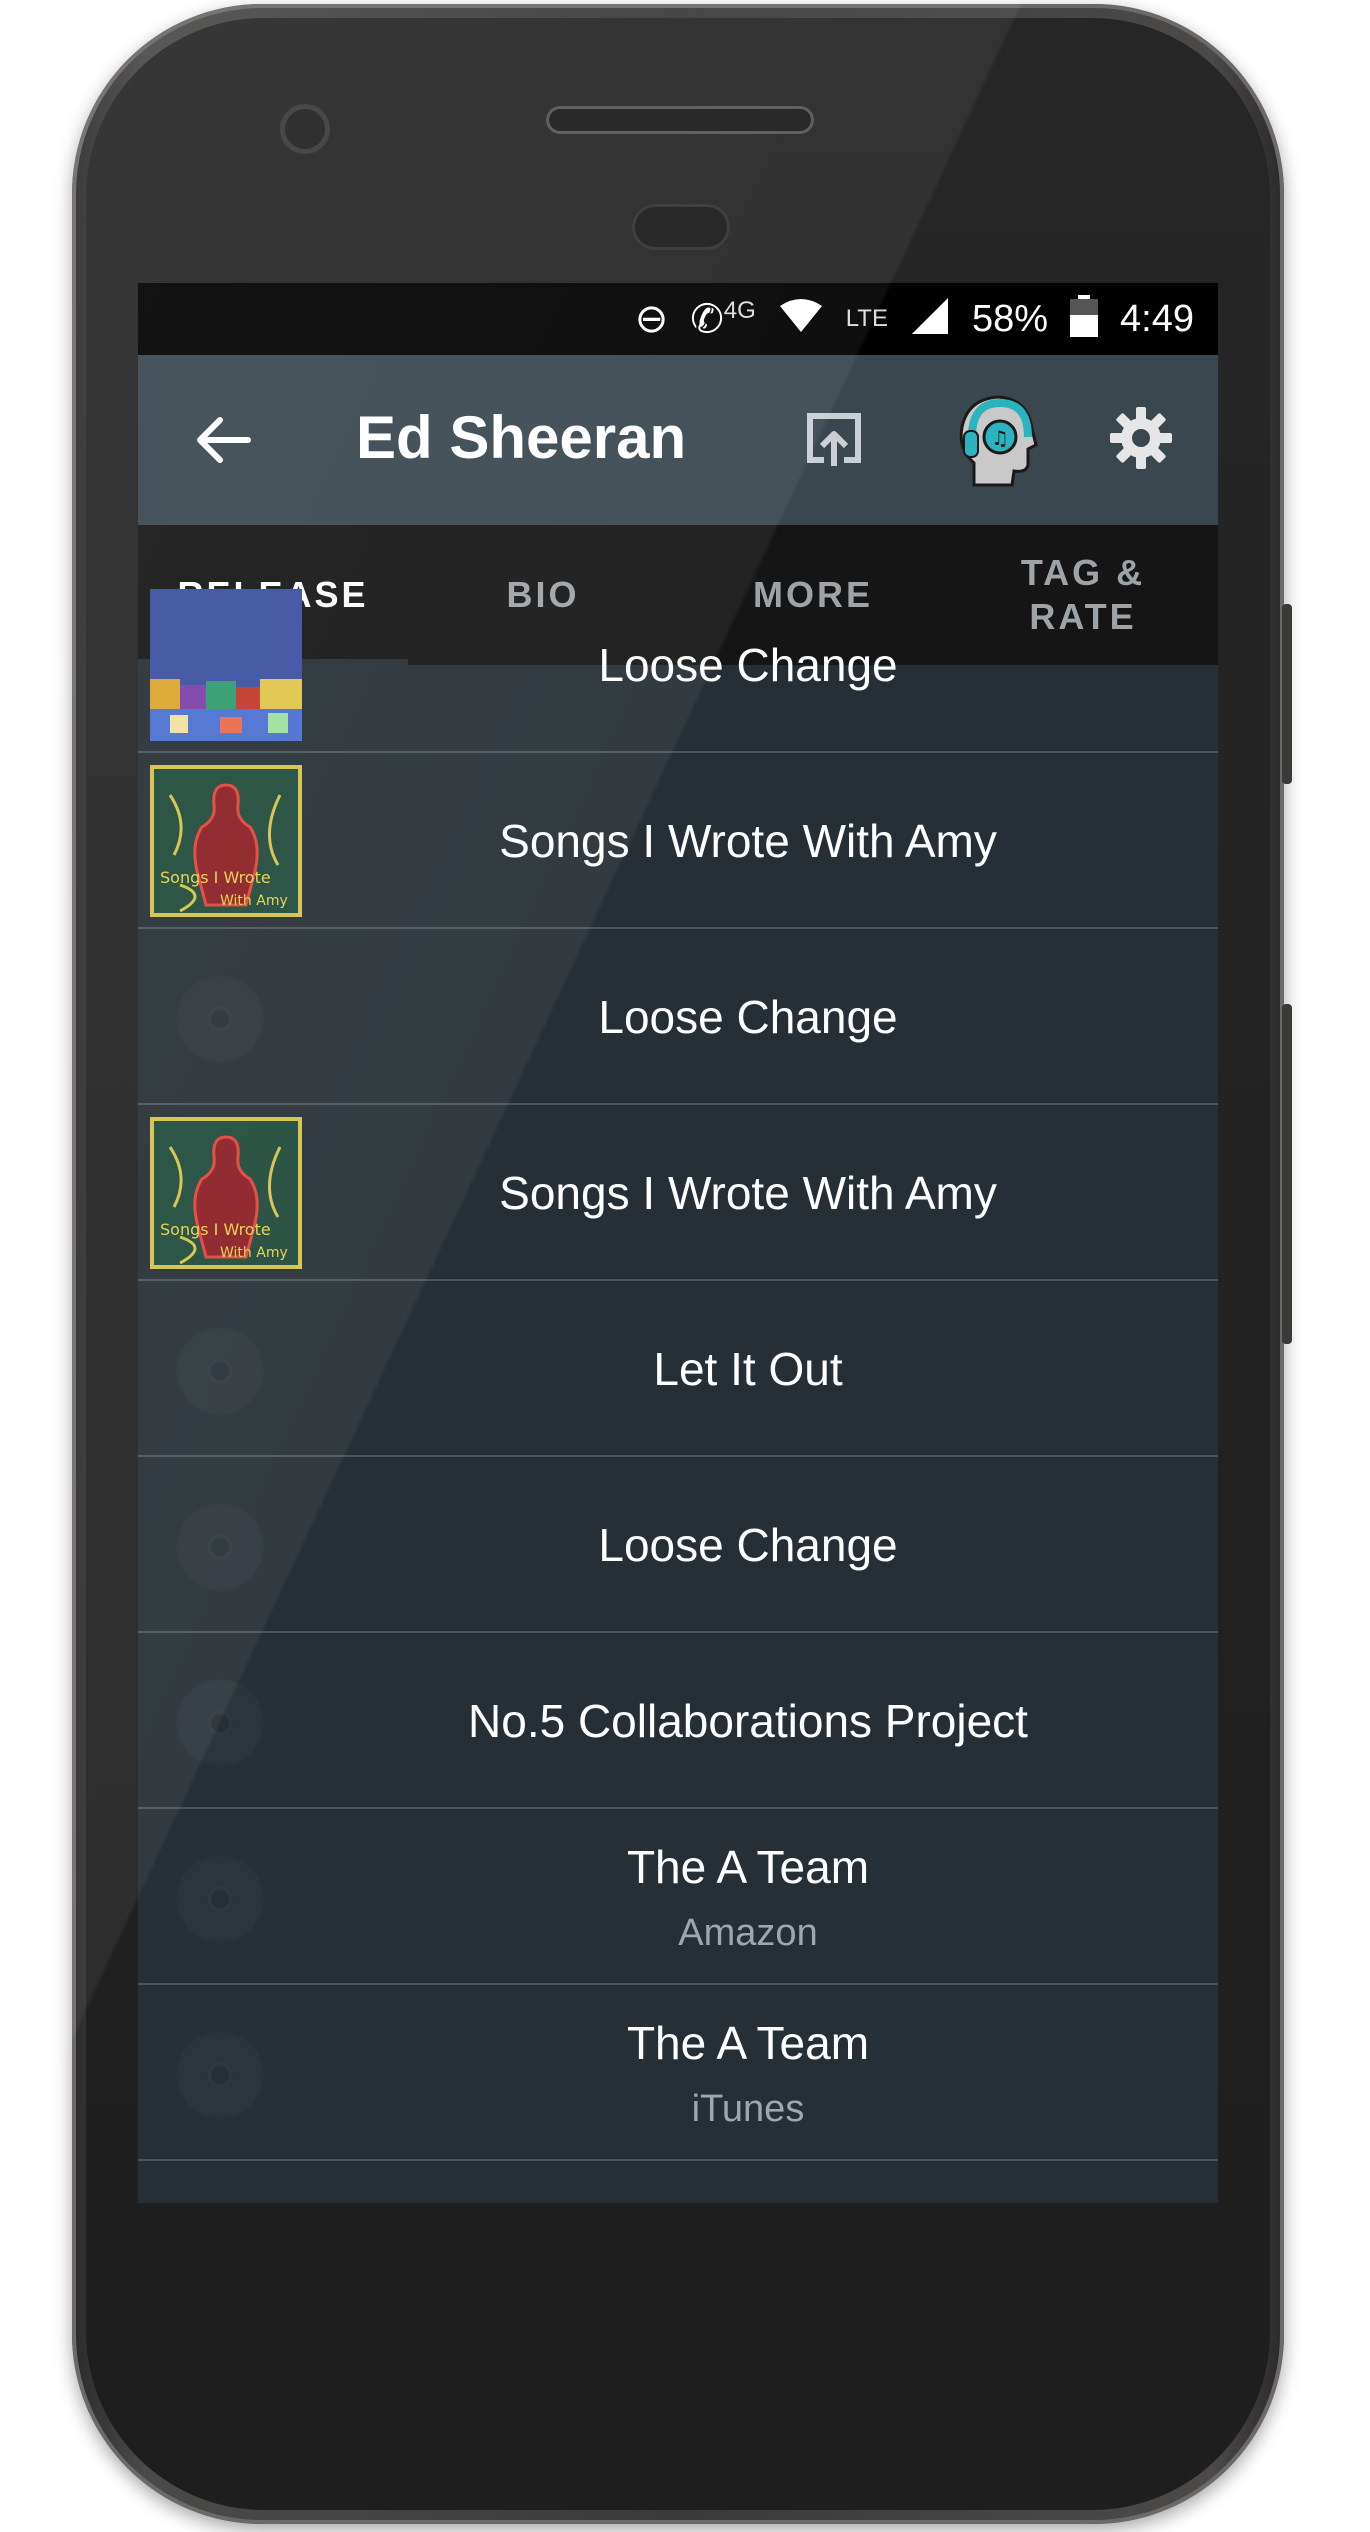 The image size is (1370, 2532). Describe the element at coordinates (1141, 438) in the screenshot. I see `gear-icon` at that location.